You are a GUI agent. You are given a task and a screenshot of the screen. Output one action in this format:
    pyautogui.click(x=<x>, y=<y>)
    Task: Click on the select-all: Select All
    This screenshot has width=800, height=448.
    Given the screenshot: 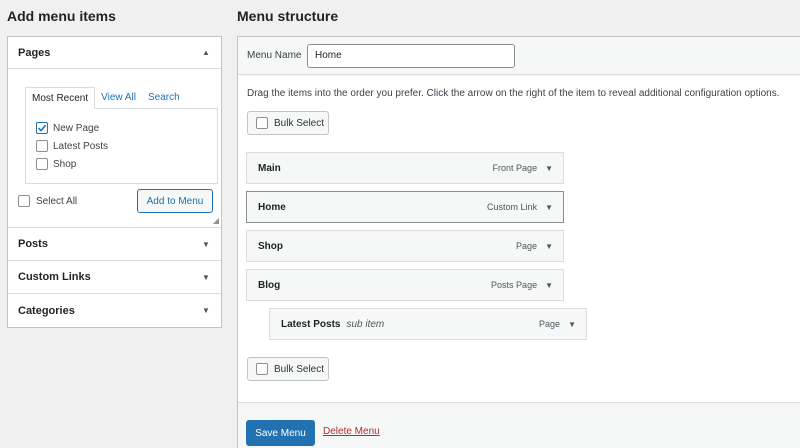 What is the action you would take?
    pyautogui.click(x=47, y=201)
    